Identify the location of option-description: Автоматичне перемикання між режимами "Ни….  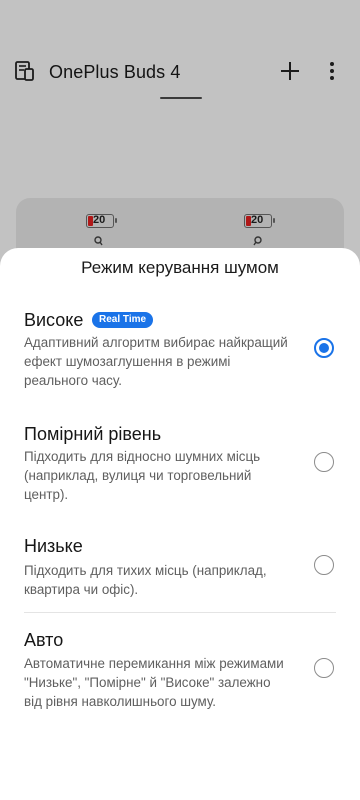
(154, 682).